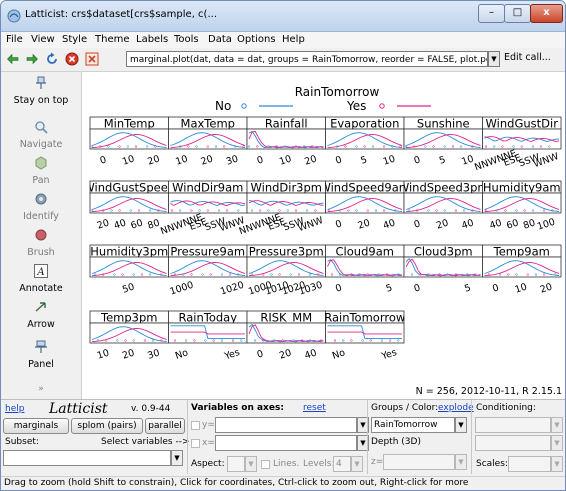 The width and height of the screenshot is (566, 491). I want to click on y-variable-input, so click(286, 425).